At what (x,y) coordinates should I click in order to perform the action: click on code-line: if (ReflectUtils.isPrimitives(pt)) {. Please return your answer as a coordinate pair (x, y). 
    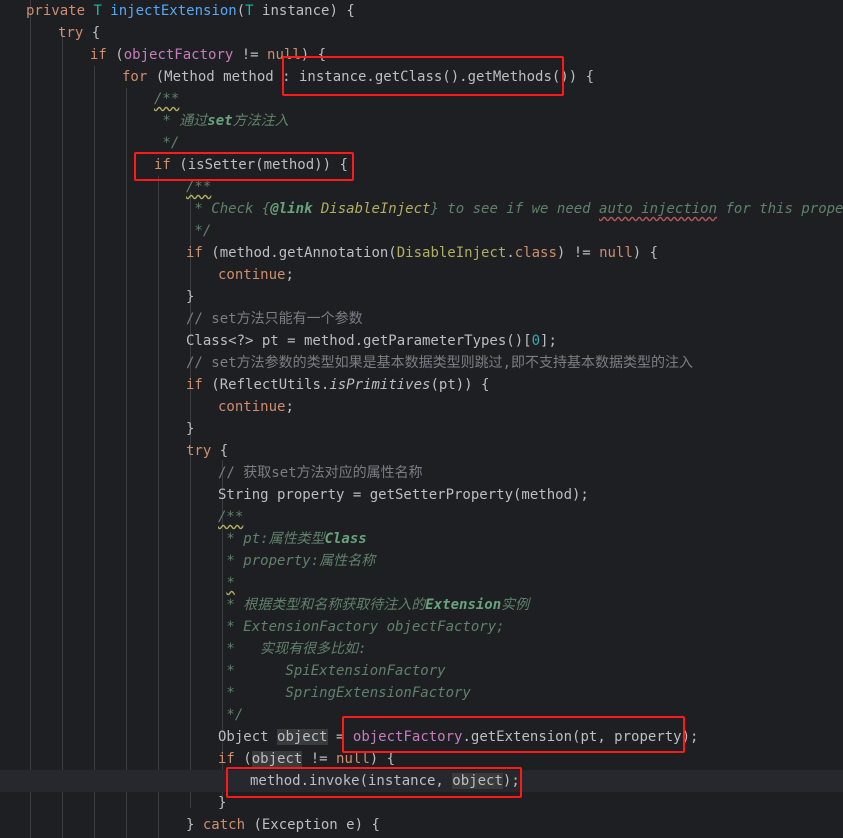
    Looking at the image, I should click on (421, 385).